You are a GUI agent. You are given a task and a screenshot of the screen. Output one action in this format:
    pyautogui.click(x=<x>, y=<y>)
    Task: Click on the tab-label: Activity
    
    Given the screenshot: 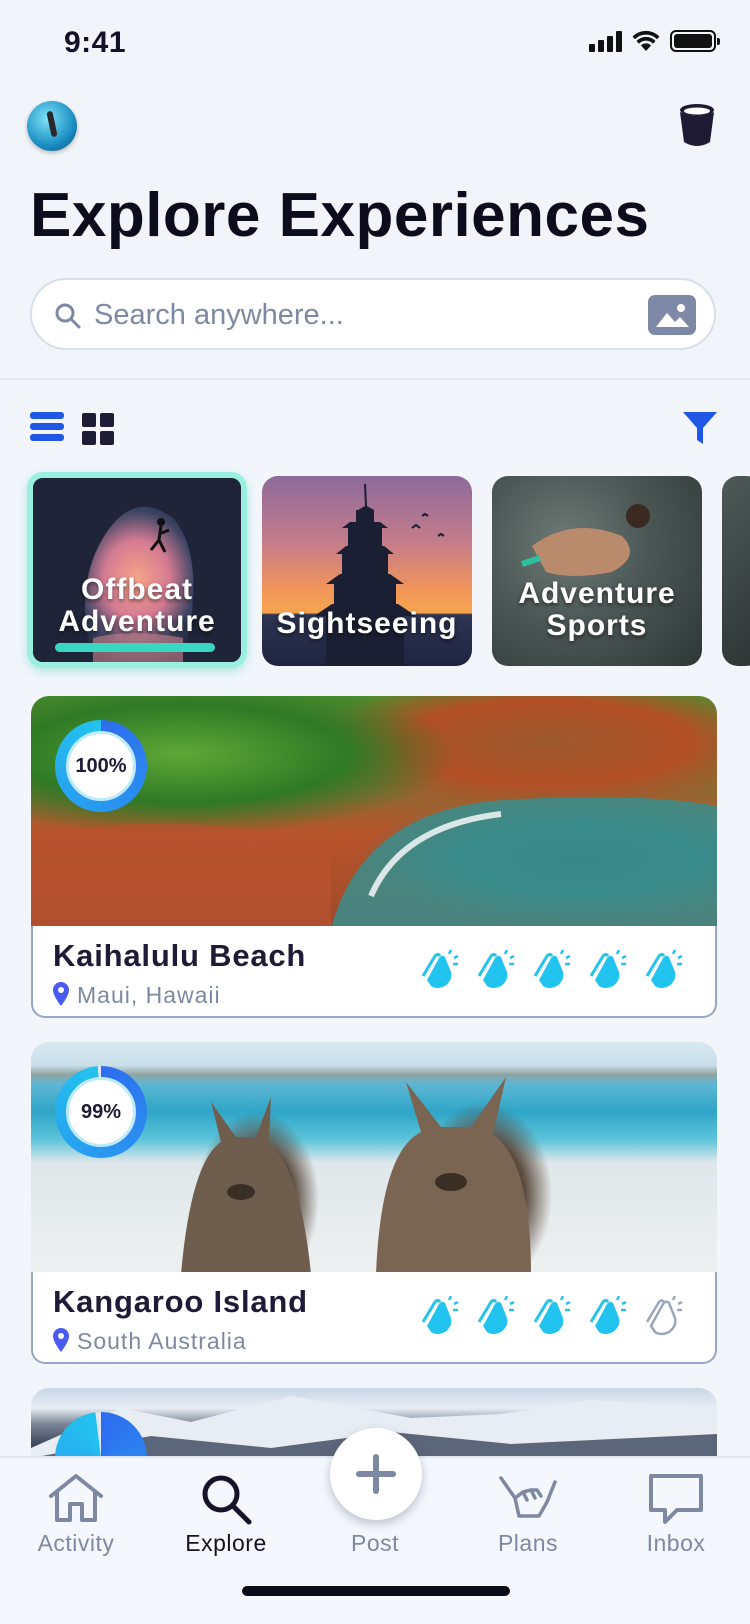 What is the action you would take?
    pyautogui.click(x=76, y=1543)
    